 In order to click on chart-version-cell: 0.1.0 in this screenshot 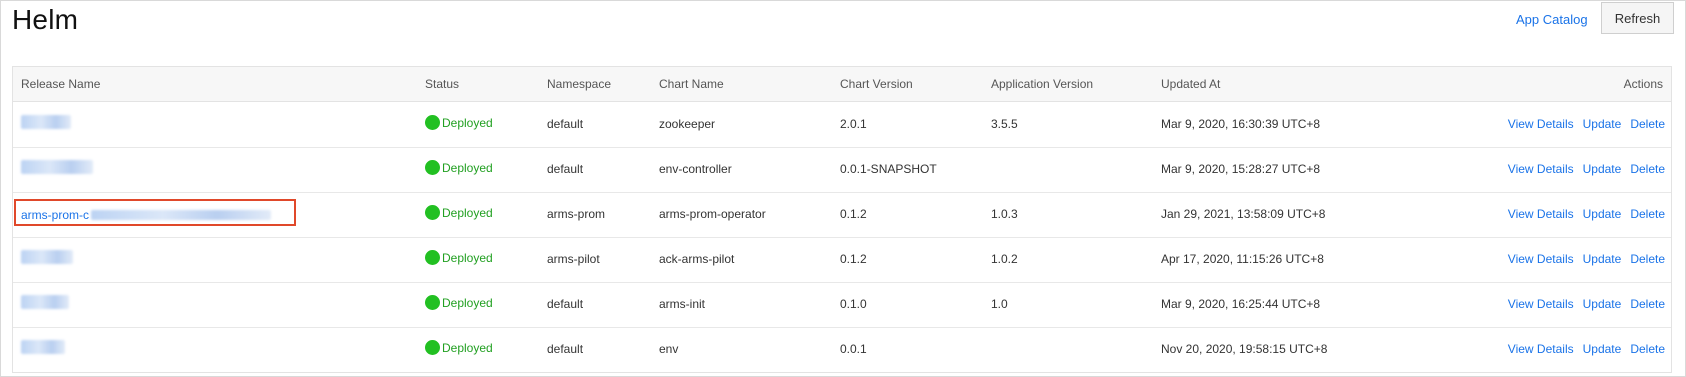, I will do `click(853, 304)`.